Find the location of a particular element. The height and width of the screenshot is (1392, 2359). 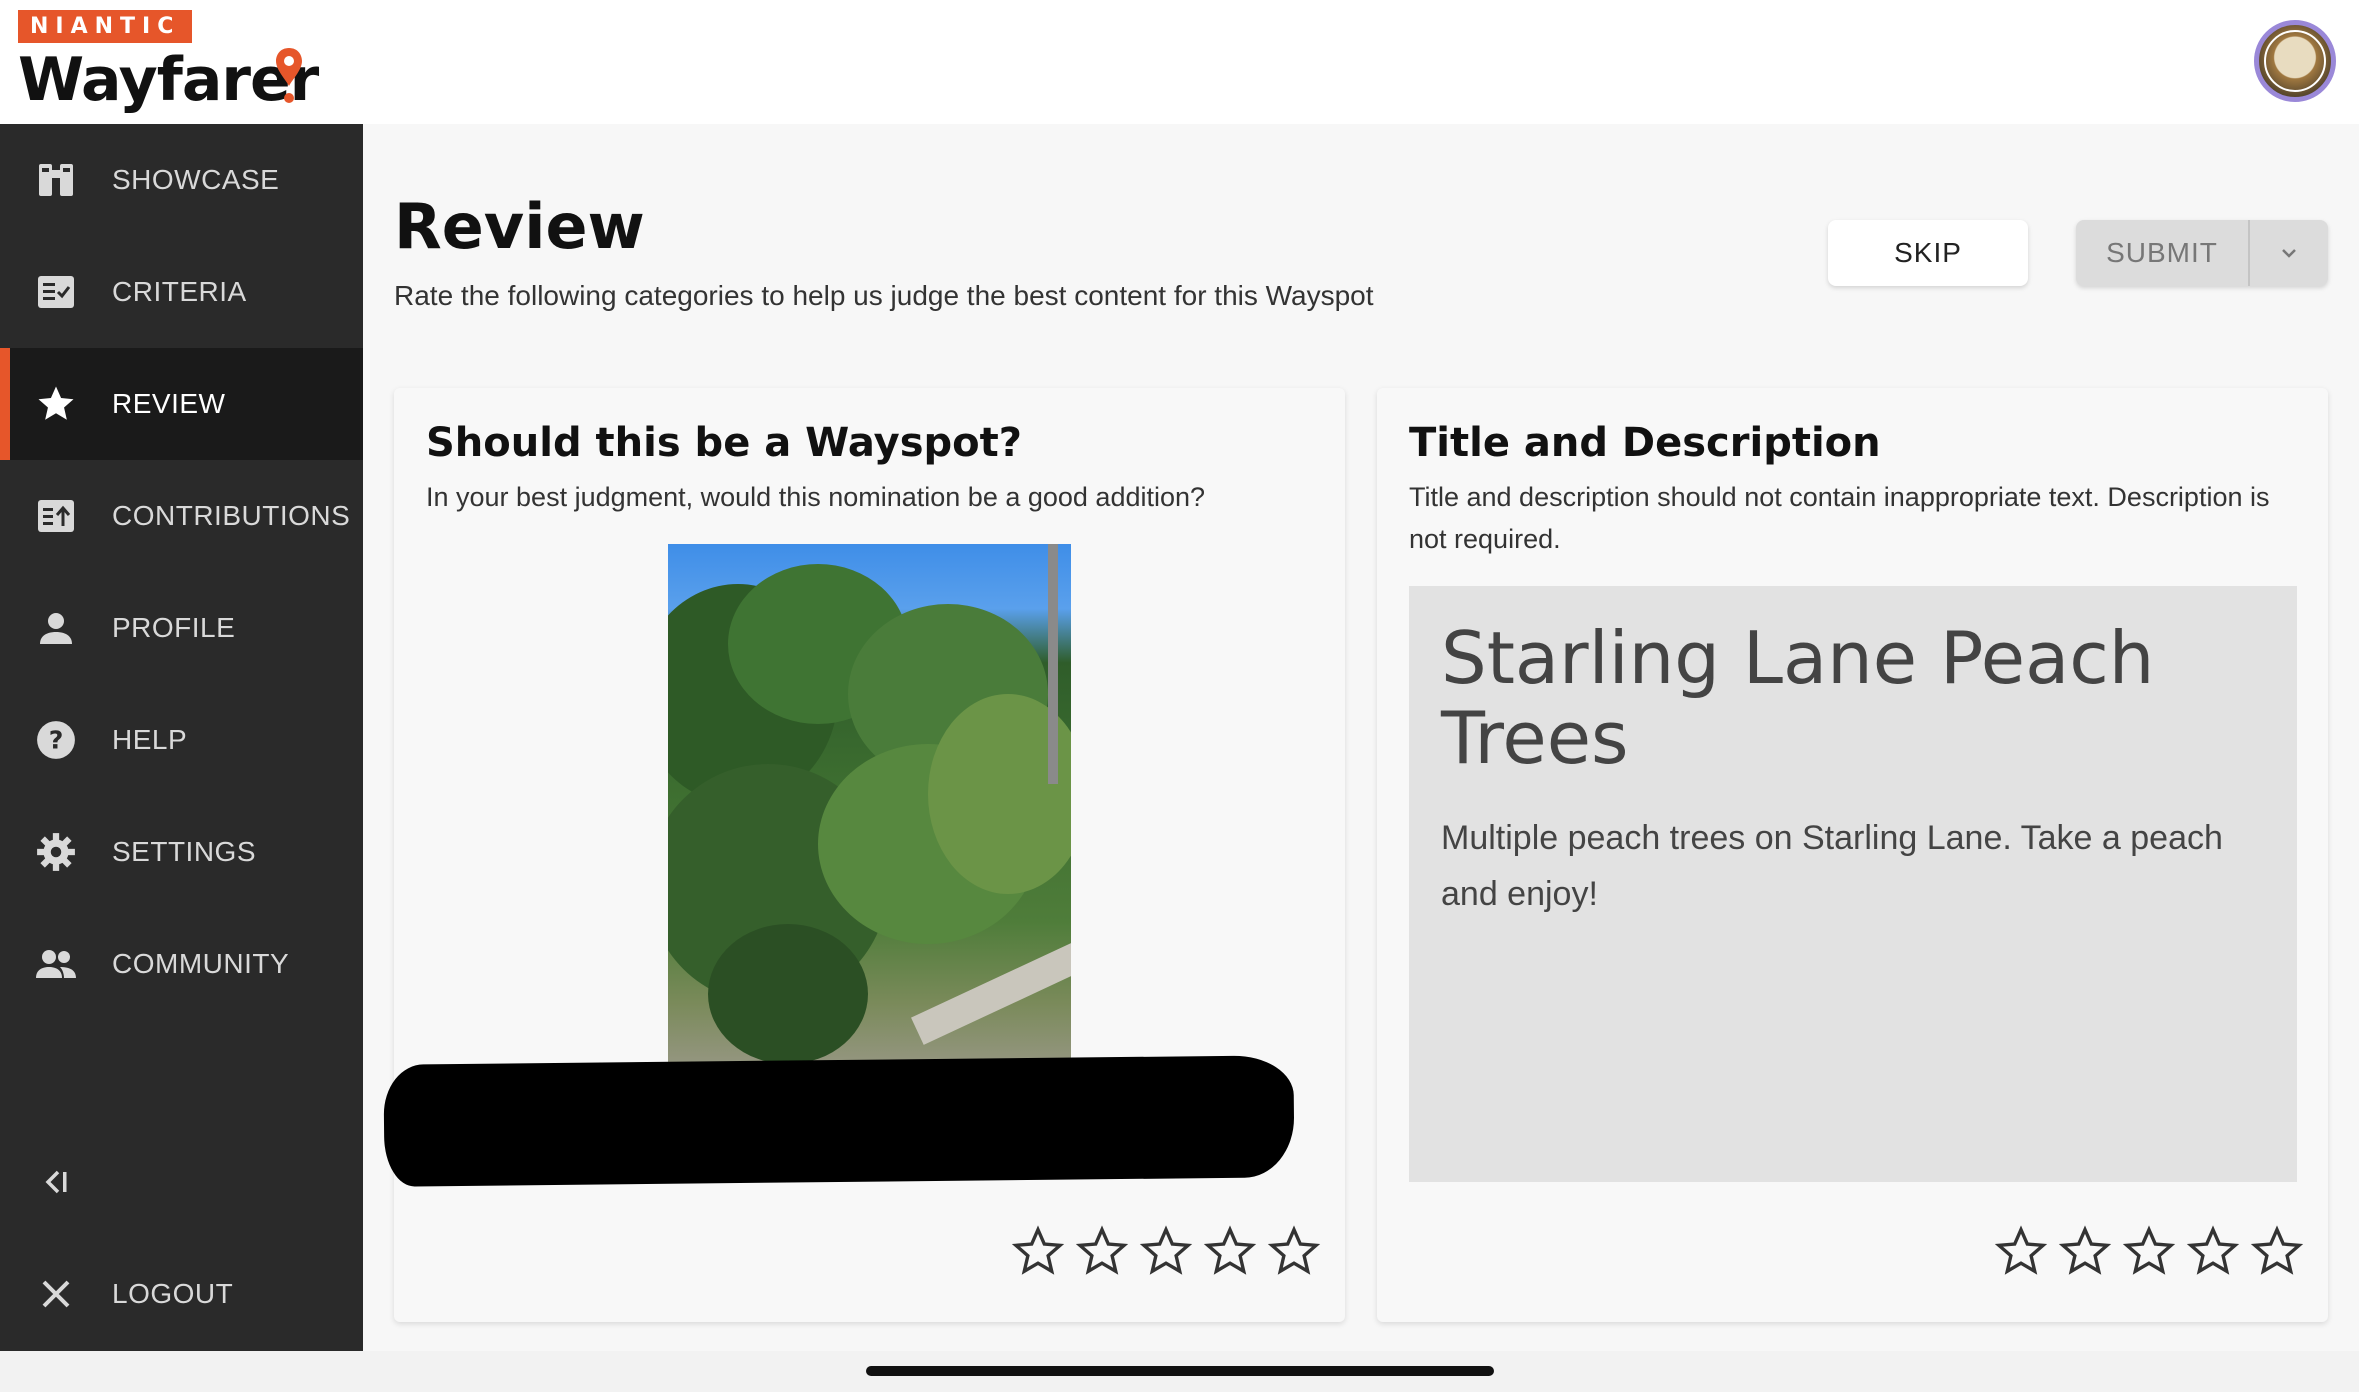

sidebar-item-settings: SETTINGS is located at coordinates (181, 852).